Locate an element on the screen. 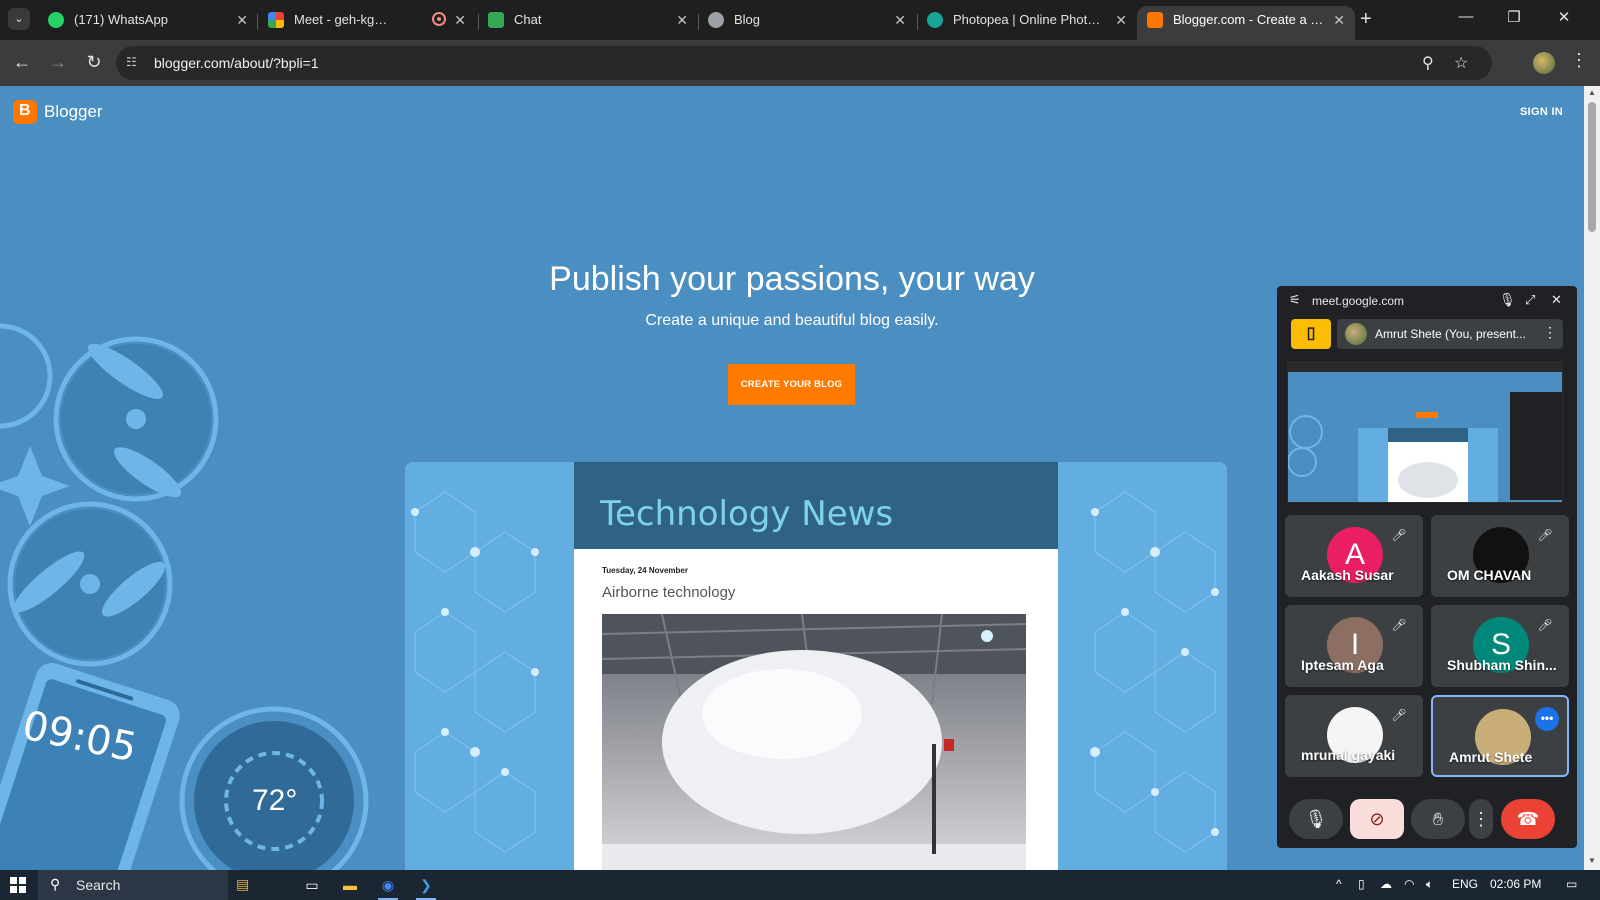  forward-button: → is located at coordinates (58, 62).